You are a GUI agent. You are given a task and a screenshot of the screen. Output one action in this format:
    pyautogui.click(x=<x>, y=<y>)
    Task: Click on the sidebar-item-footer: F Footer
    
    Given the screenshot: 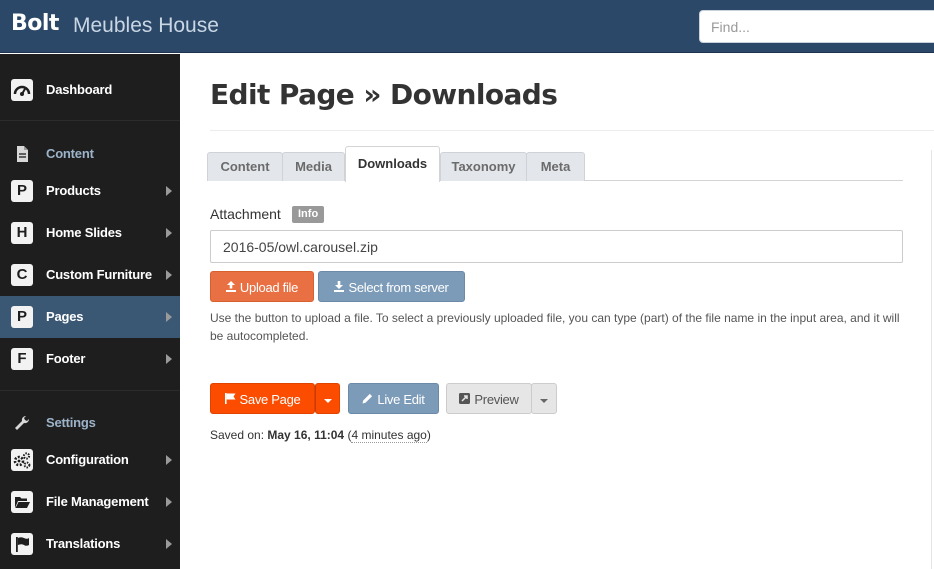 What is the action you would take?
    pyautogui.click(x=90, y=359)
    